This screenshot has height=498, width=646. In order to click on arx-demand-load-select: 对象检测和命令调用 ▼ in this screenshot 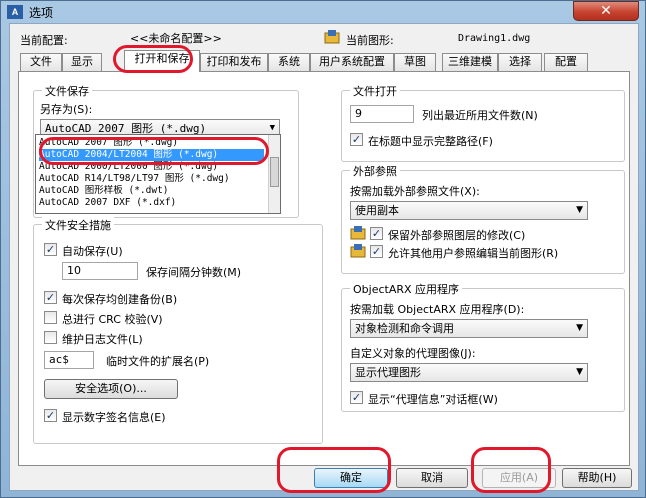, I will do `click(469, 328)`.